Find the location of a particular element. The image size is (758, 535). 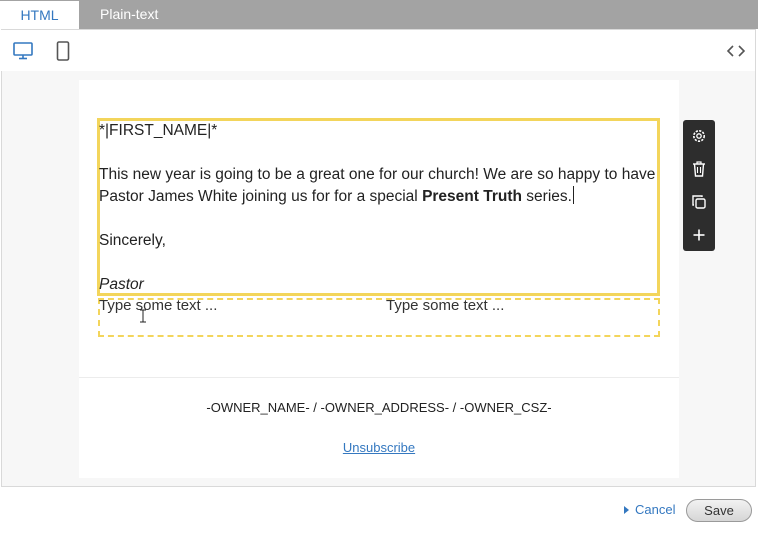

duplicate-icon is located at coordinates (699, 202).